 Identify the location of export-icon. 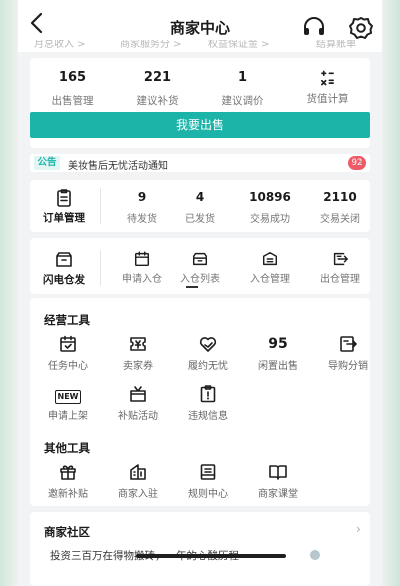
(340, 259).